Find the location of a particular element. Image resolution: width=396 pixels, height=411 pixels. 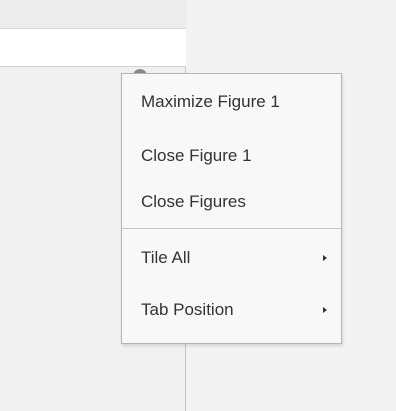

menu-item-label: Maximize Figure 1 is located at coordinates (210, 101).